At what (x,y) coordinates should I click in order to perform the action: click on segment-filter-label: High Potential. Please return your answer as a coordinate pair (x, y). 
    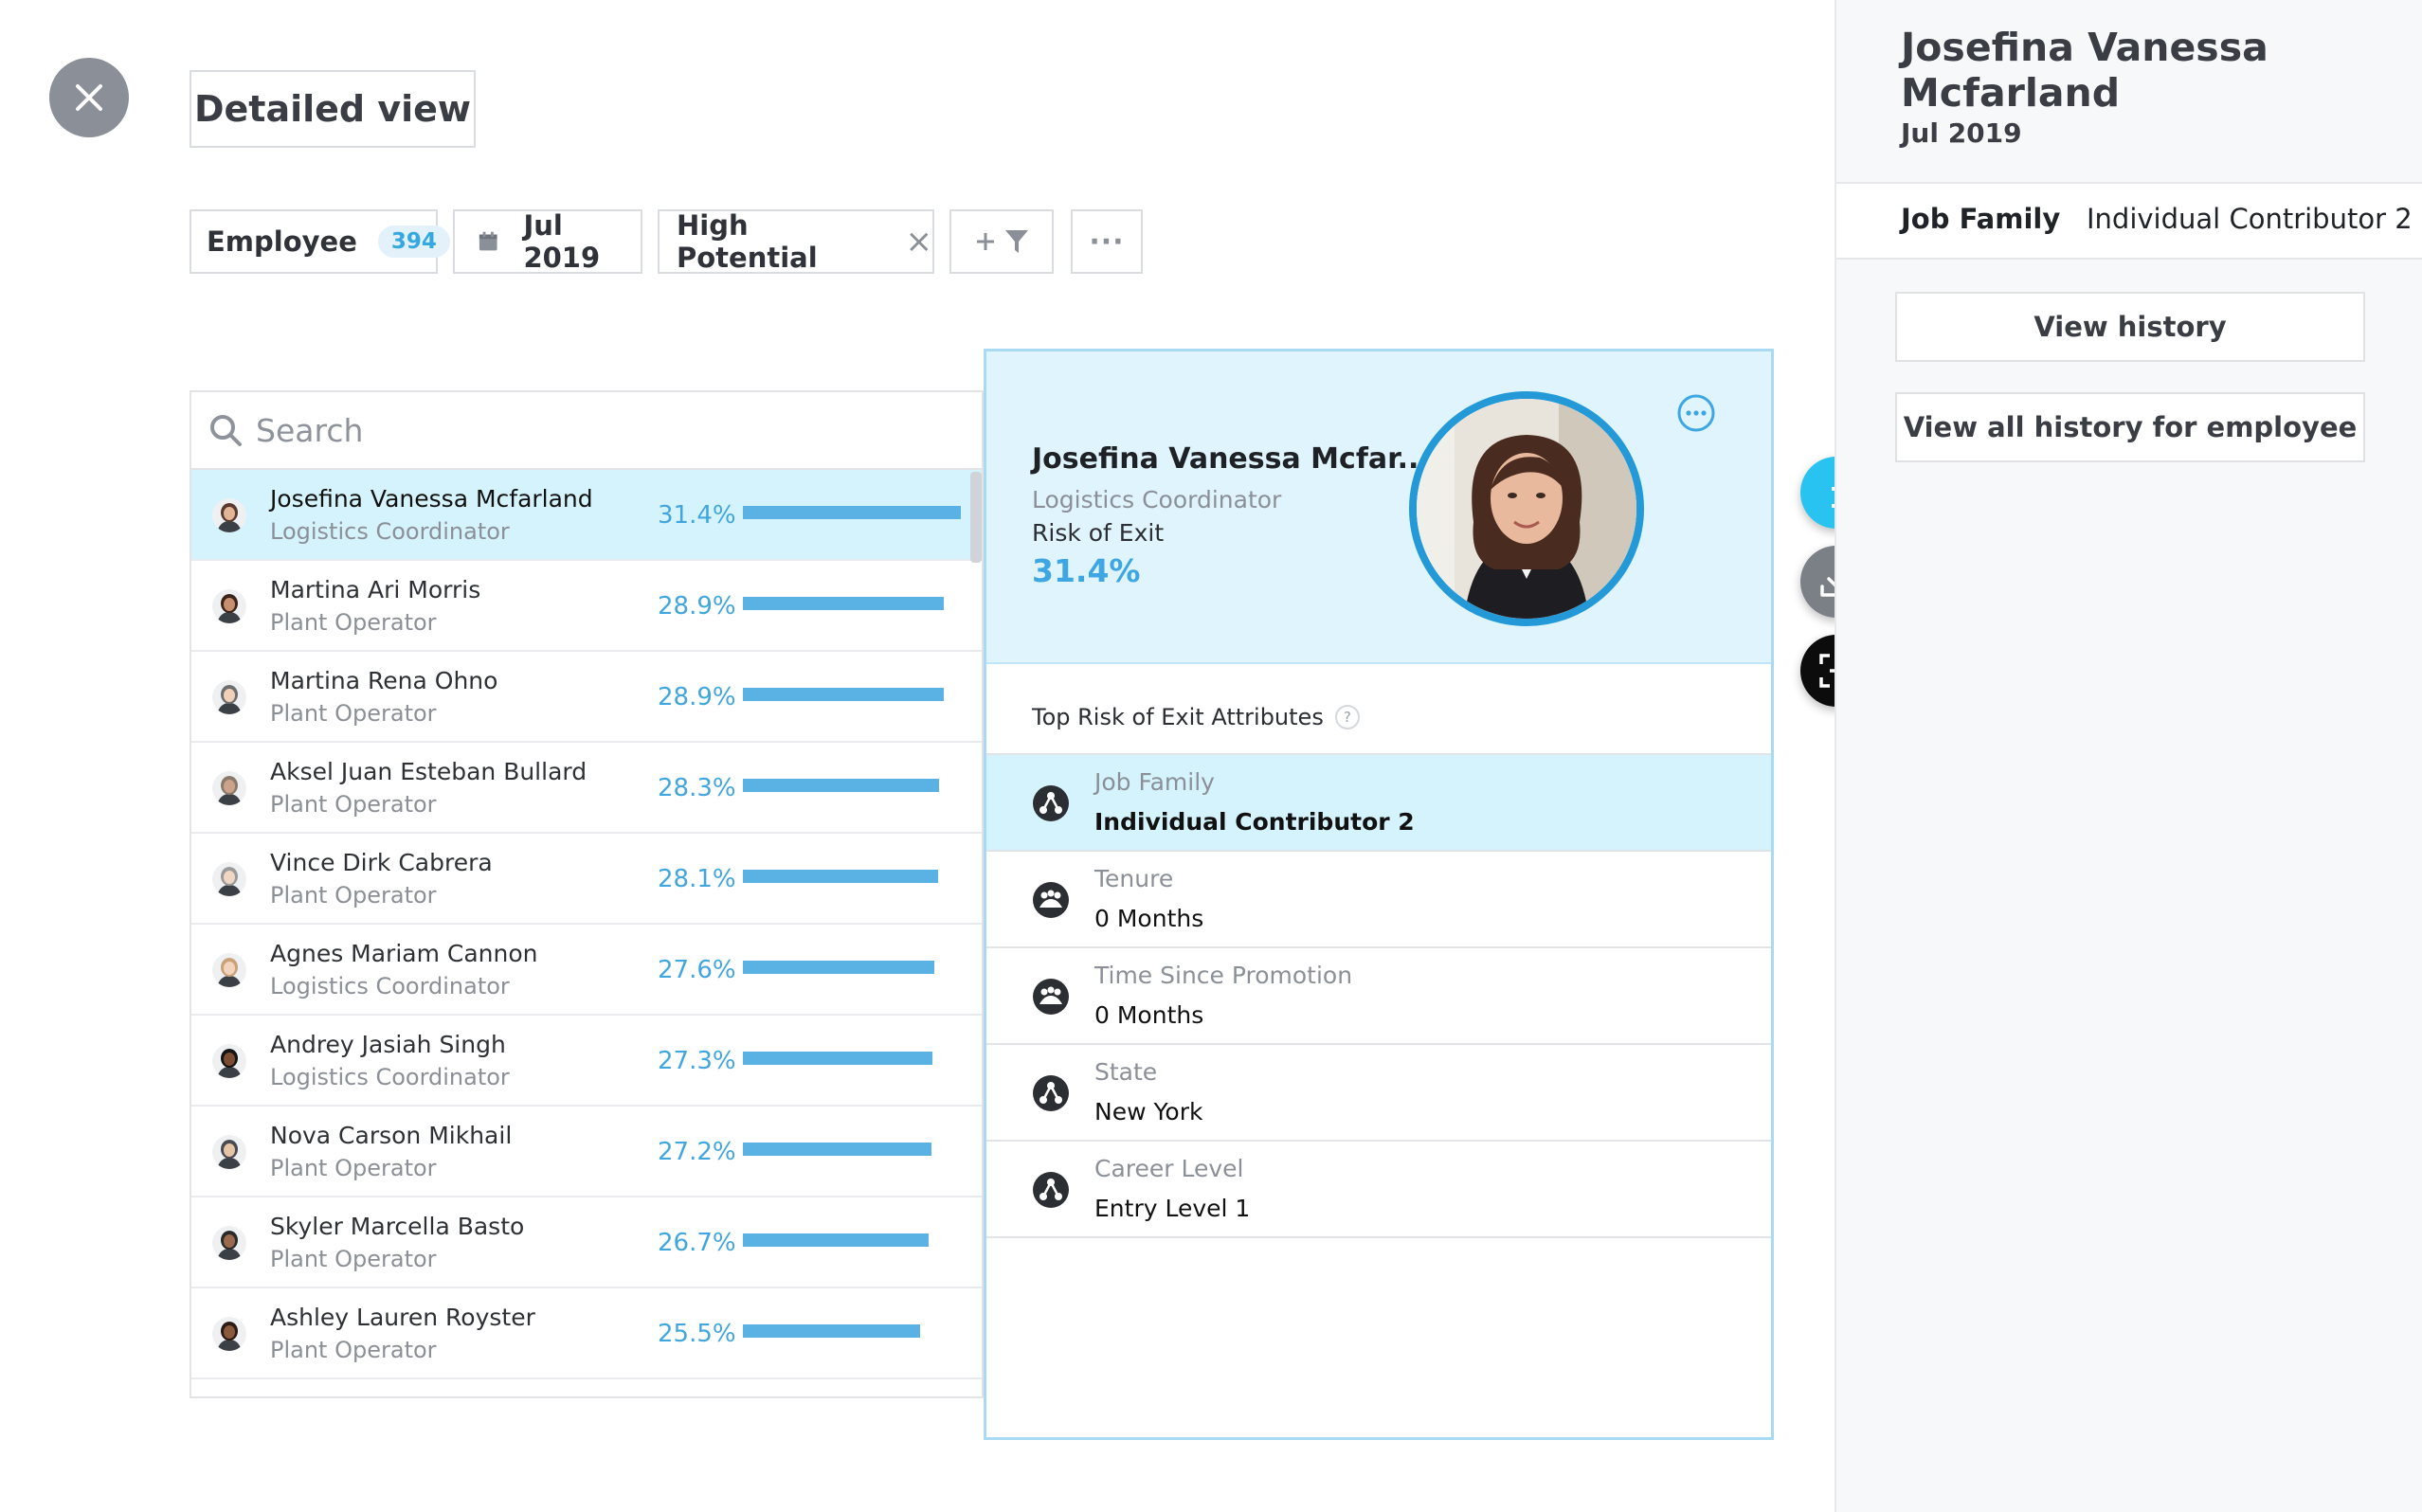
    Looking at the image, I should click on (747, 241).